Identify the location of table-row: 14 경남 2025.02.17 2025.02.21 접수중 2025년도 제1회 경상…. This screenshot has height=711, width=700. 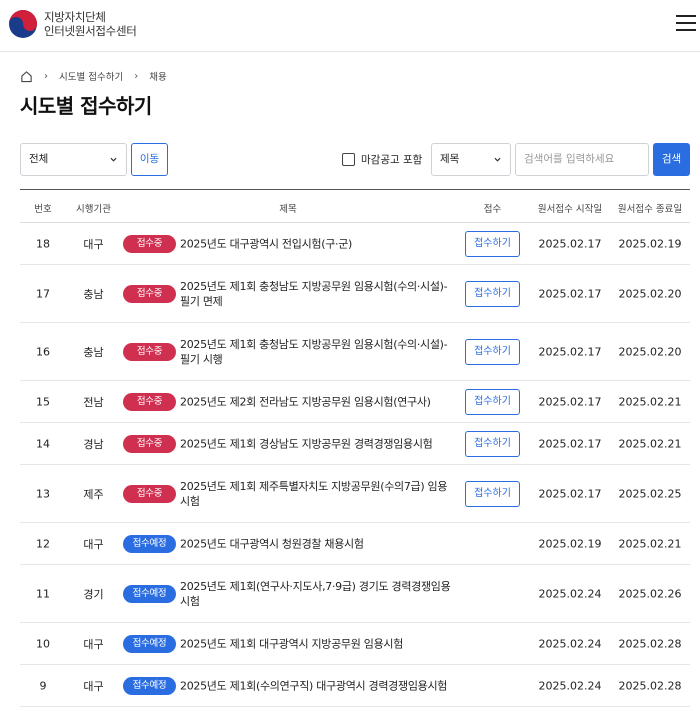
(355, 444).